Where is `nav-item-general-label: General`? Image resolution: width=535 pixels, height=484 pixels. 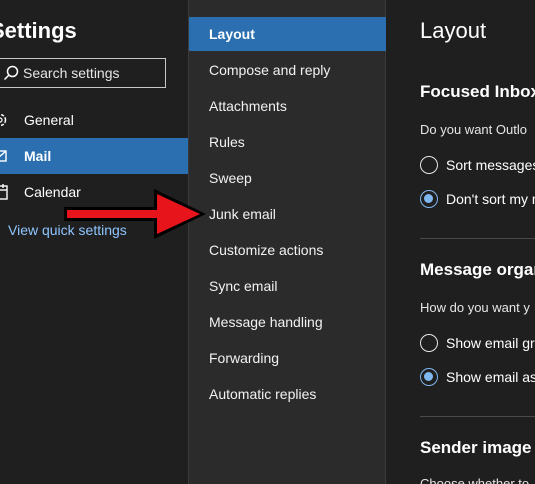
nav-item-general-label: General is located at coordinates (49, 120).